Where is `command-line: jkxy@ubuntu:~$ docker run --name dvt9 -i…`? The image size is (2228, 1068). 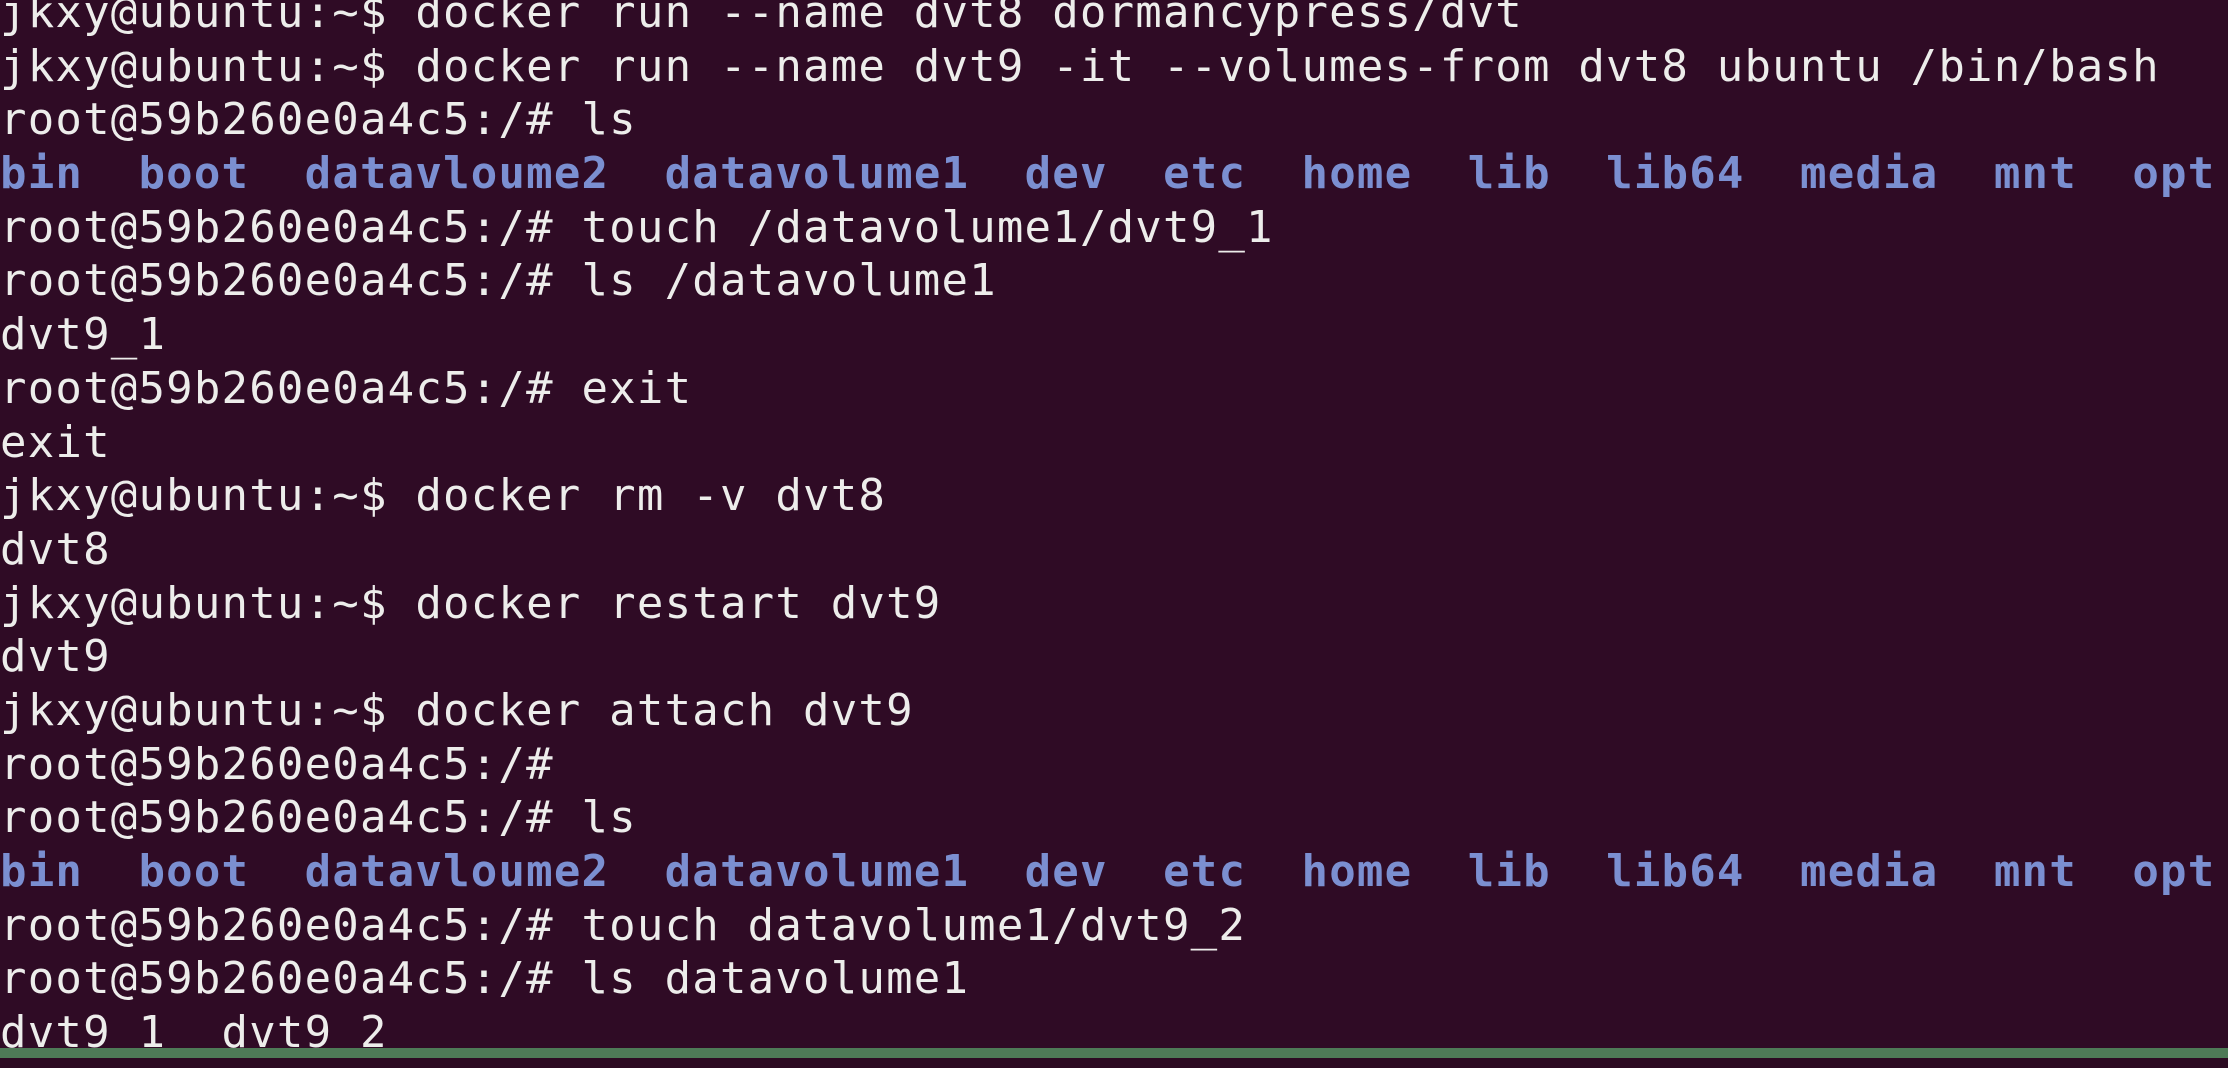
command-line: jkxy@ubuntu:~$ docker run --name dvt9 -i… is located at coordinates (1080, 66).